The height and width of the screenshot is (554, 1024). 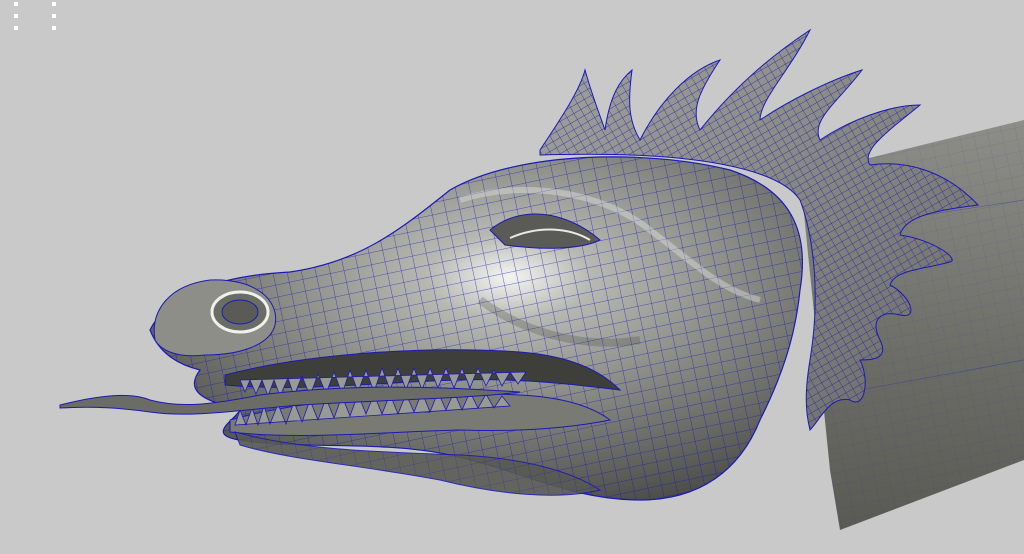 I want to click on snout-tip, so click(x=215, y=318).